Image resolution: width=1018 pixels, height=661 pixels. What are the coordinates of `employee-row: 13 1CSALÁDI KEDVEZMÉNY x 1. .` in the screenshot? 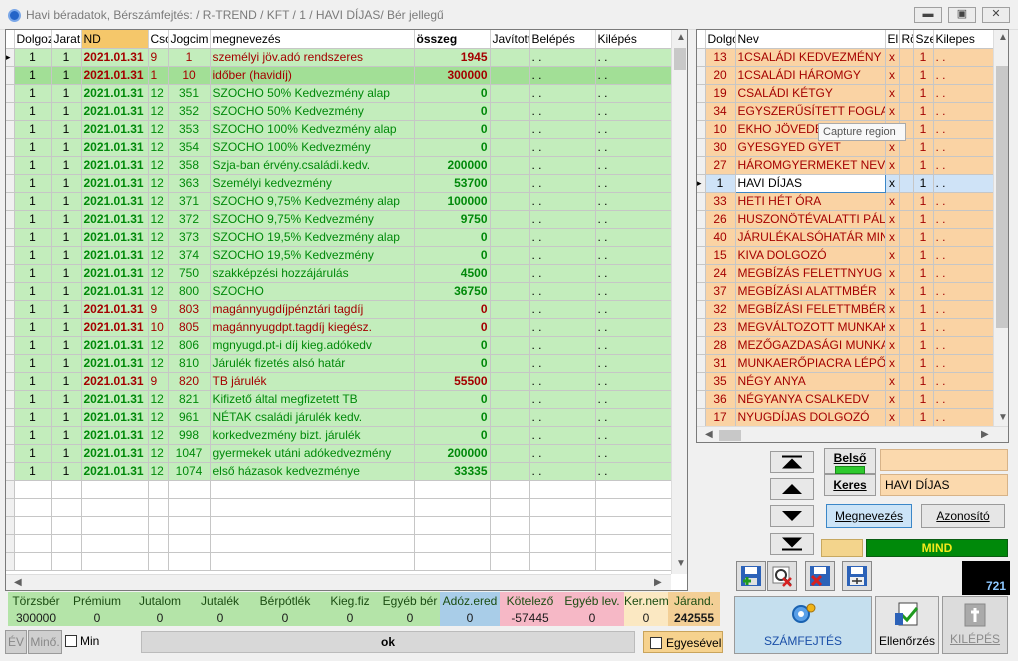 It's located at (845, 57).